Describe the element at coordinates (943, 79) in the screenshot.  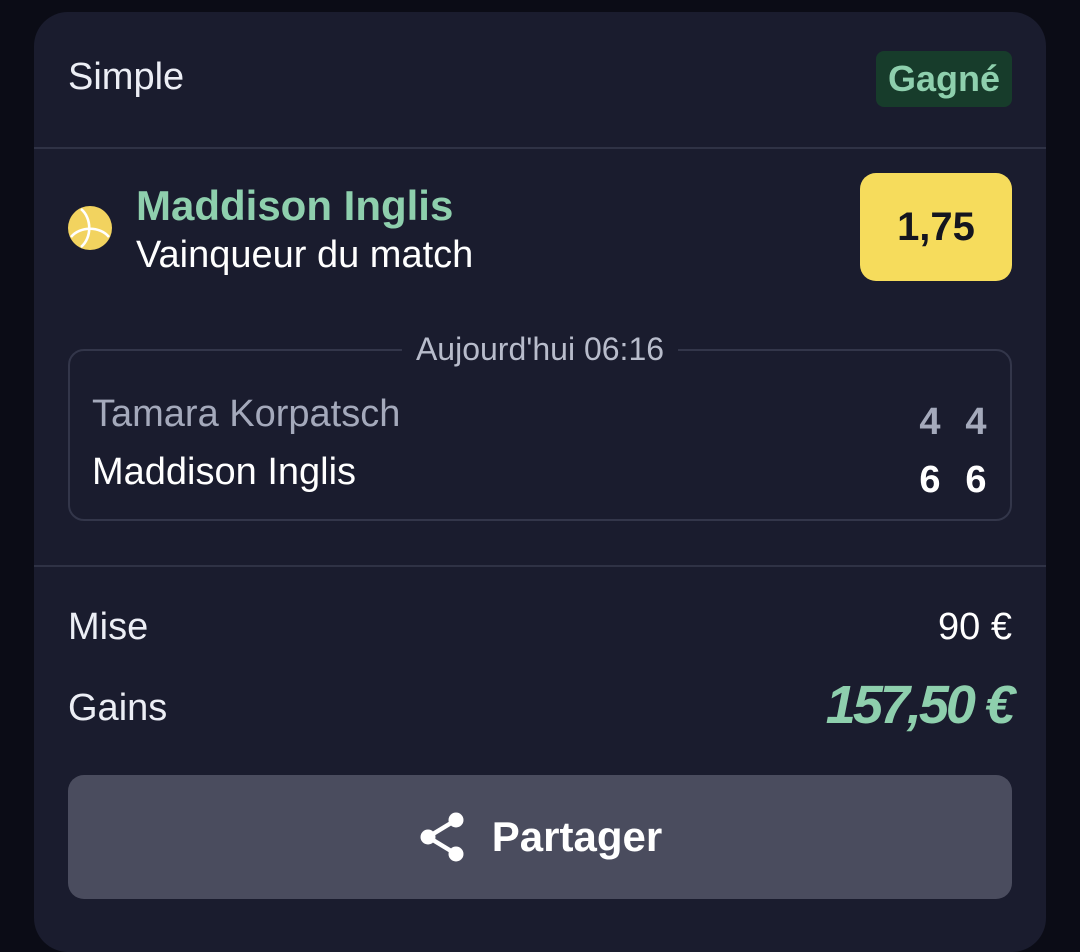
I see `status-badge: Gagné` at that location.